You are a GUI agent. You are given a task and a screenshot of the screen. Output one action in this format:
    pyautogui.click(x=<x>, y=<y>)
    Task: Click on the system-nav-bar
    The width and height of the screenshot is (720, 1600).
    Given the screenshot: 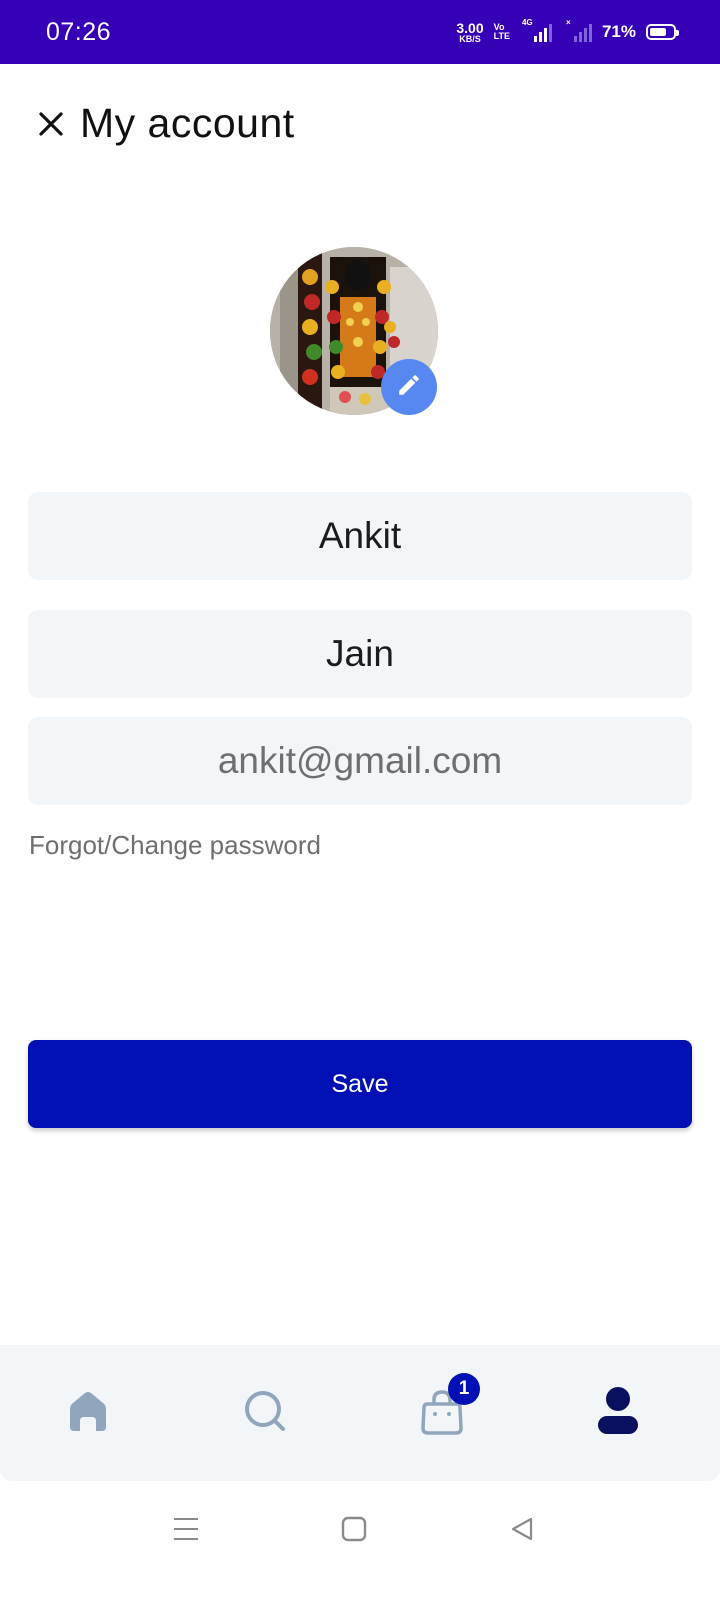 What is the action you would take?
    pyautogui.click(x=360, y=1540)
    